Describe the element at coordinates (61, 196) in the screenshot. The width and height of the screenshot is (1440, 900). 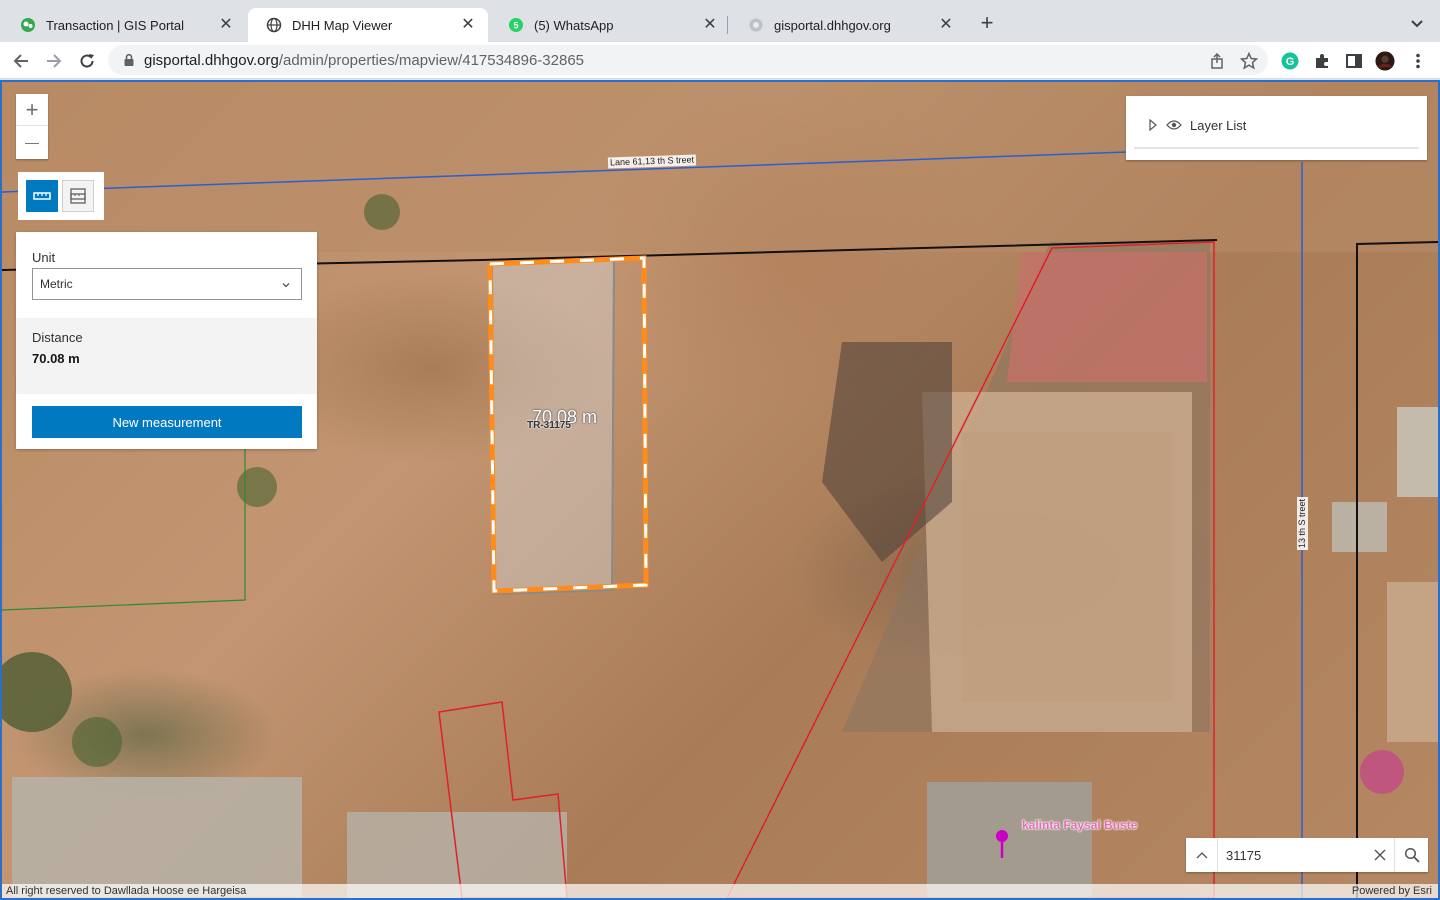
I see `measure-tool-group` at that location.